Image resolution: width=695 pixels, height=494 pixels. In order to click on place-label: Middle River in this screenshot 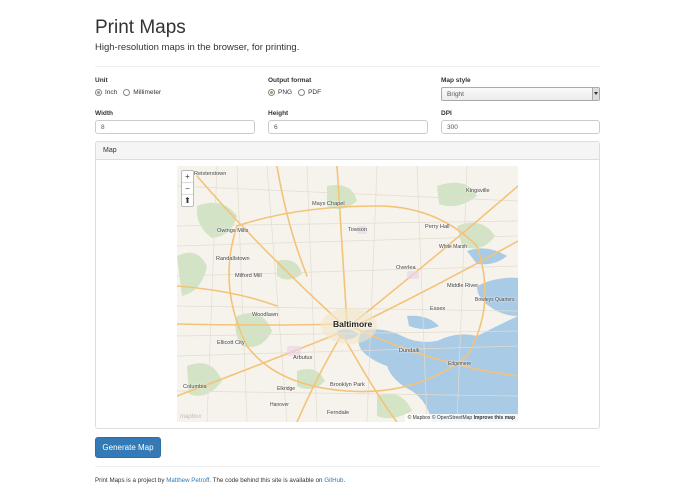, I will do `click(463, 286)`.